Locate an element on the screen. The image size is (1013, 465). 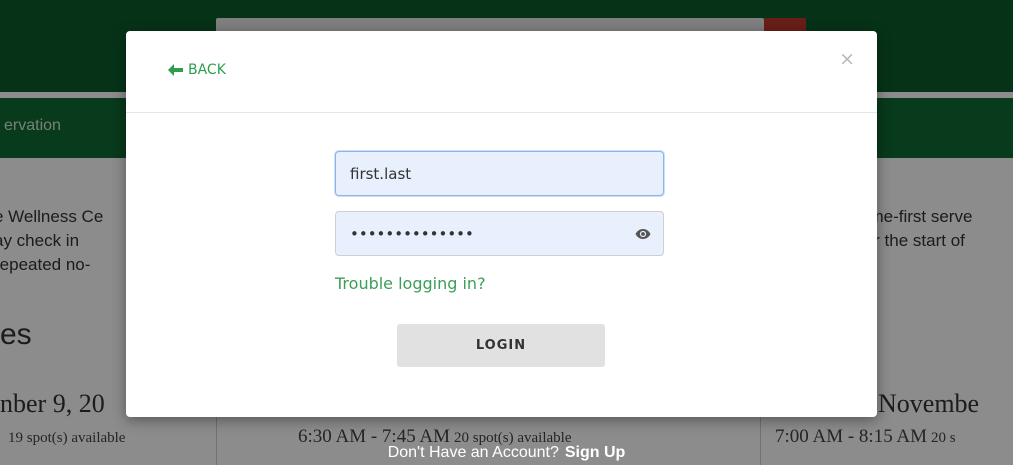
arrow-left-icon is located at coordinates (175, 70).